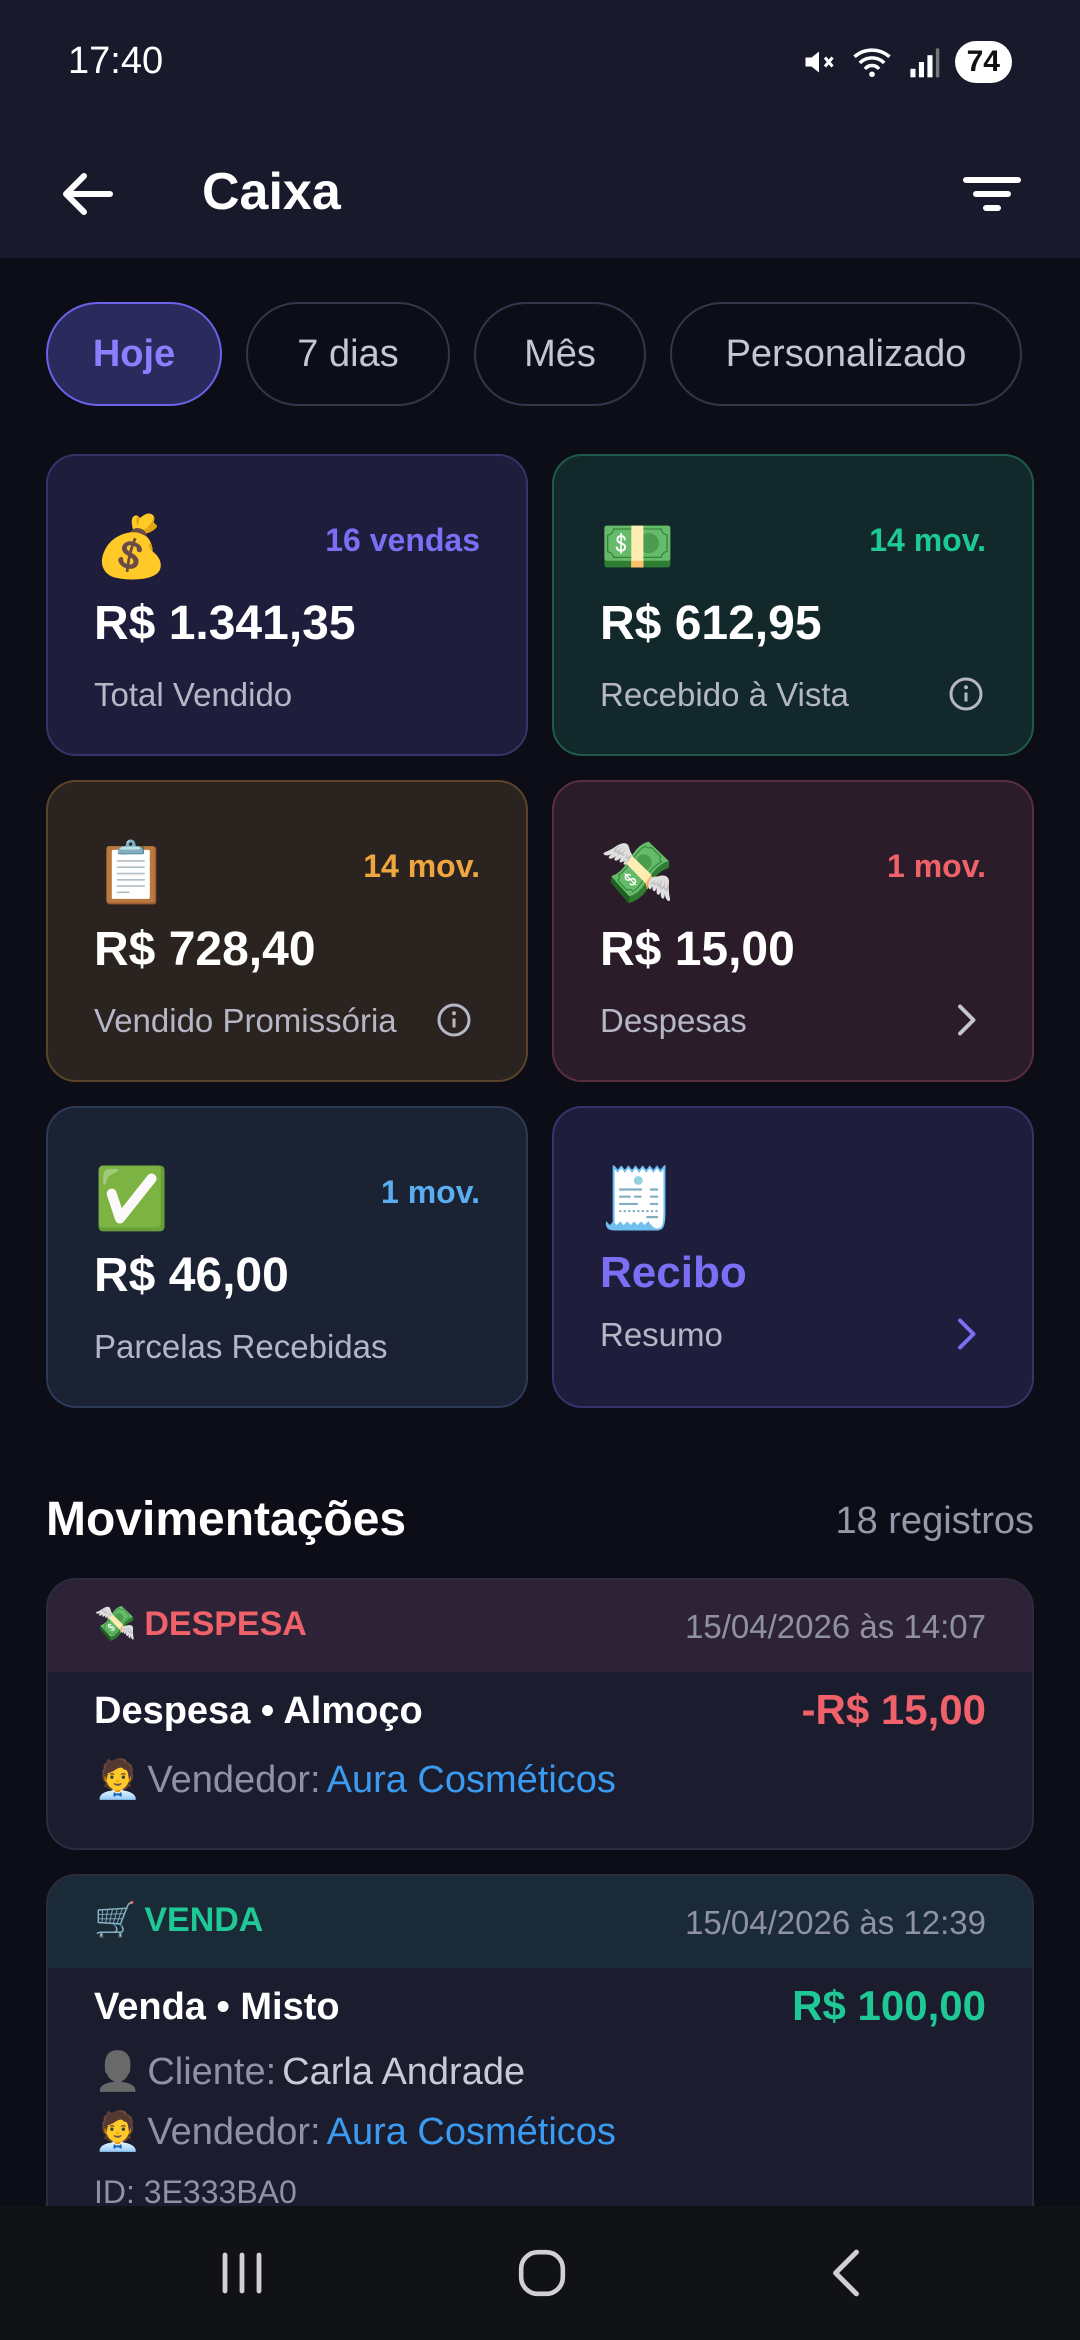  What do you see at coordinates (846, 354) in the screenshot?
I see `chip-personalizado: Personalizado` at bounding box center [846, 354].